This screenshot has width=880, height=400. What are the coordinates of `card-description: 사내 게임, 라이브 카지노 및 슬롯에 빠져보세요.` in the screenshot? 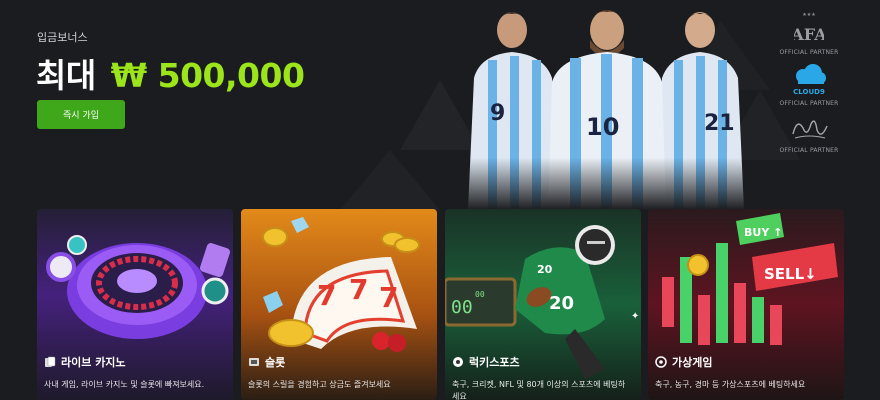 It's located at (124, 384).